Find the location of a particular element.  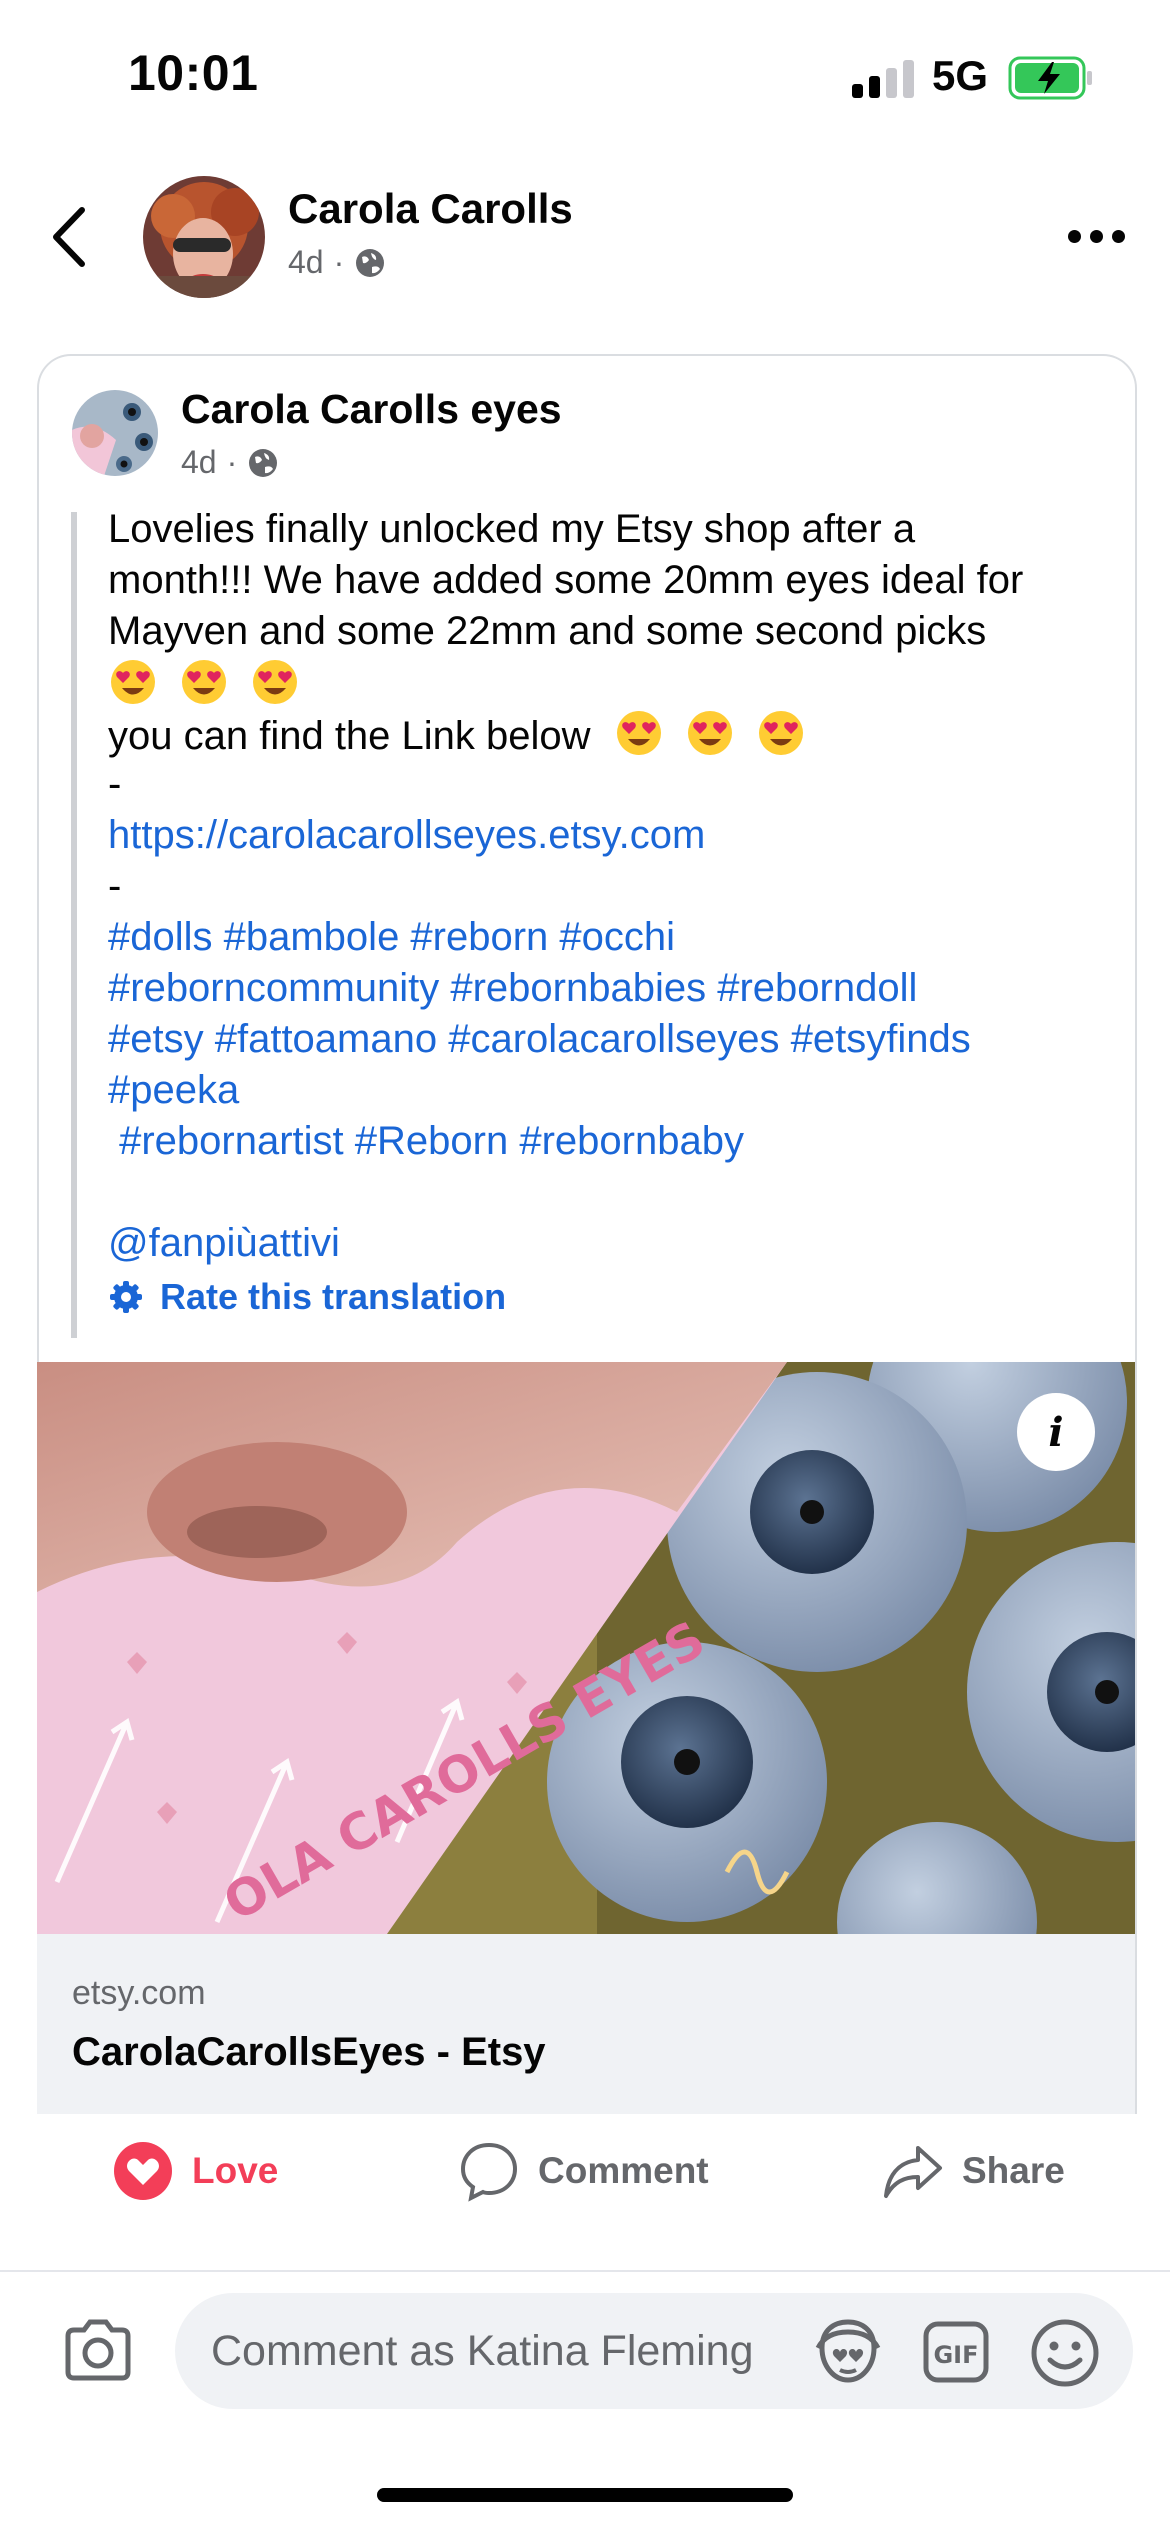

comment-label: Comment is located at coordinates (623, 2170).